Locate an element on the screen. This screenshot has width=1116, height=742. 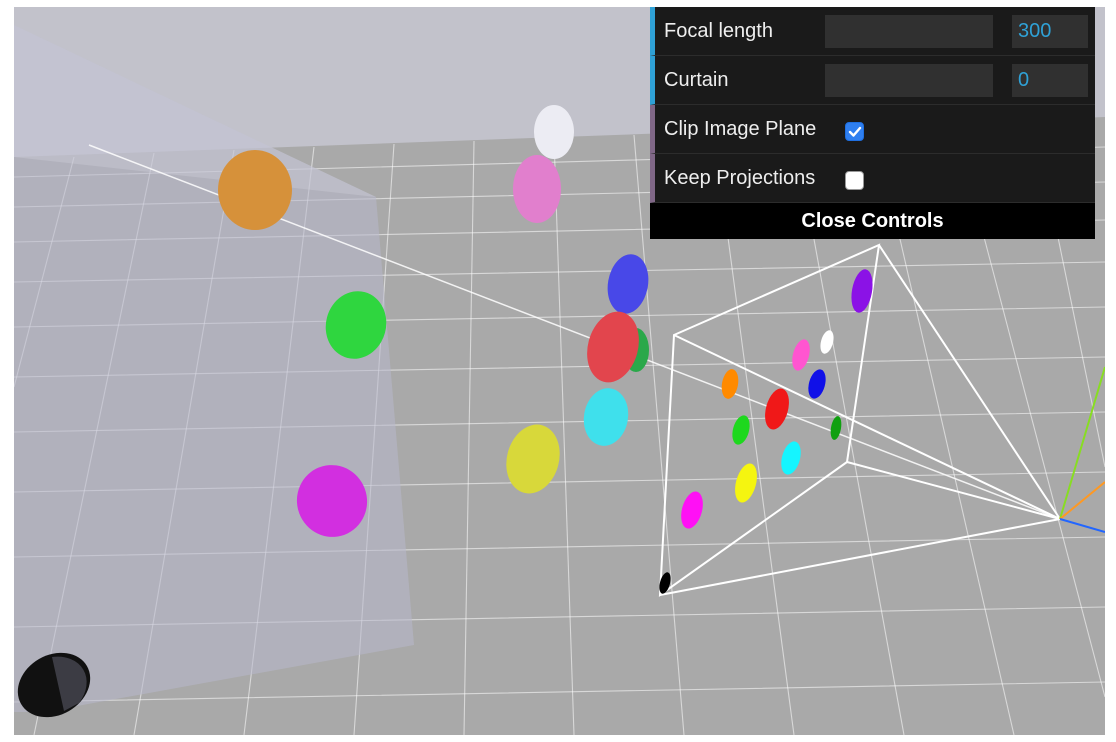
clip-image-plane-checkbox is located at coordinates (854, 131).